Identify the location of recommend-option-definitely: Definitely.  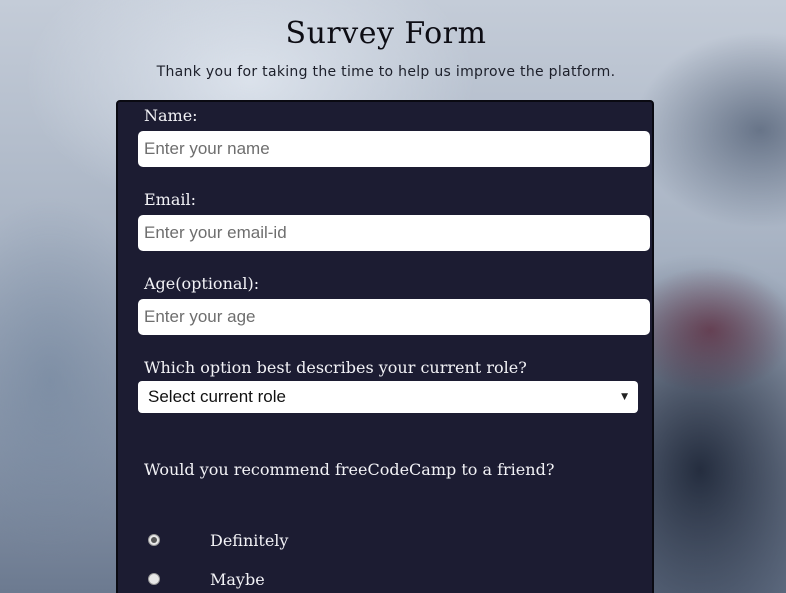
(248, 540).